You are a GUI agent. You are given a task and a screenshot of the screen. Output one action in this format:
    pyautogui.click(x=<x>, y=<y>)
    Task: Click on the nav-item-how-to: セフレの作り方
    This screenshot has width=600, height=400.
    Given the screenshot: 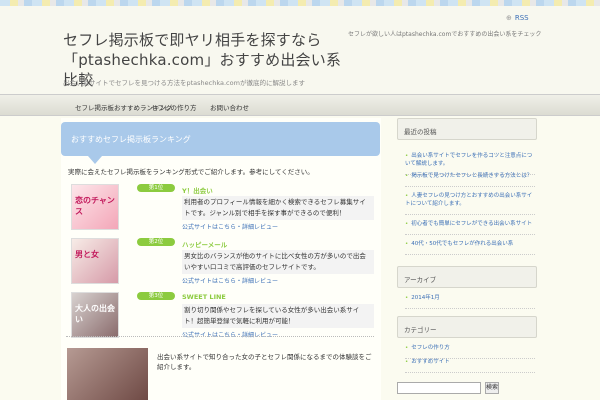 What is the action you would take?
    pyautogui.click(x=174, y=107)
    